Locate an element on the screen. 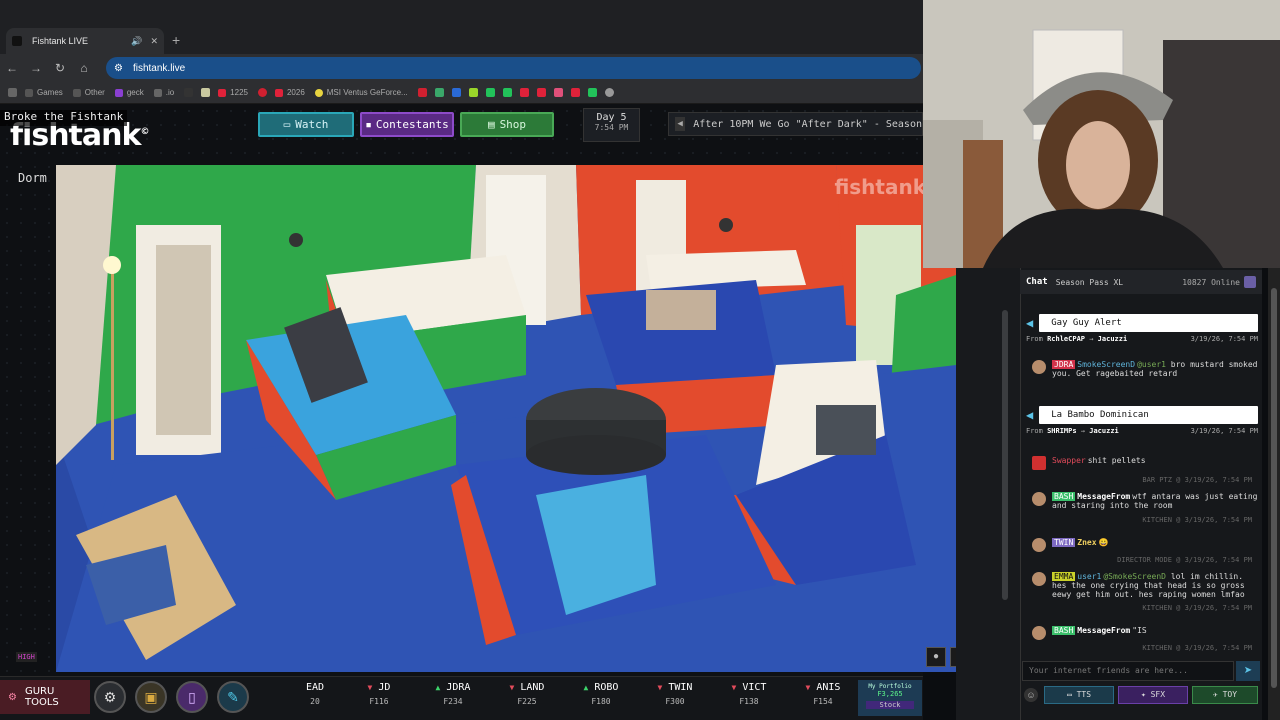  toy-button: ✈ TOY is located at coordinates (1225, 695).